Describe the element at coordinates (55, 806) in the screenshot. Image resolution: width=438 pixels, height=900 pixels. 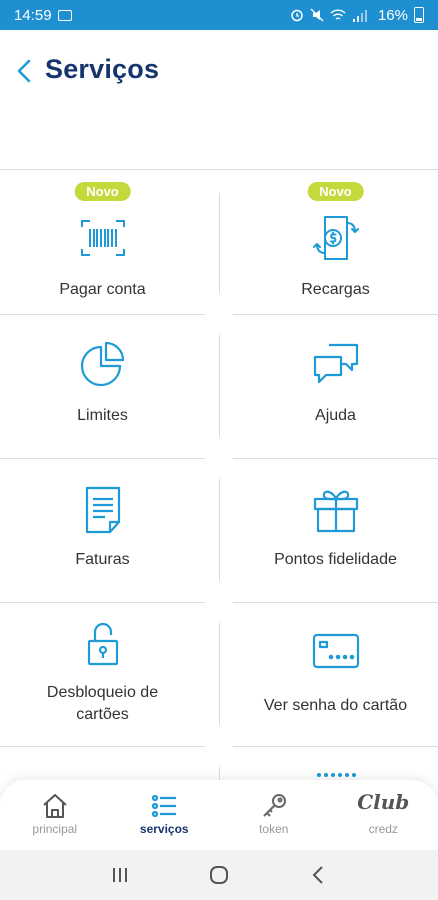
I see `home-icon` at that location.